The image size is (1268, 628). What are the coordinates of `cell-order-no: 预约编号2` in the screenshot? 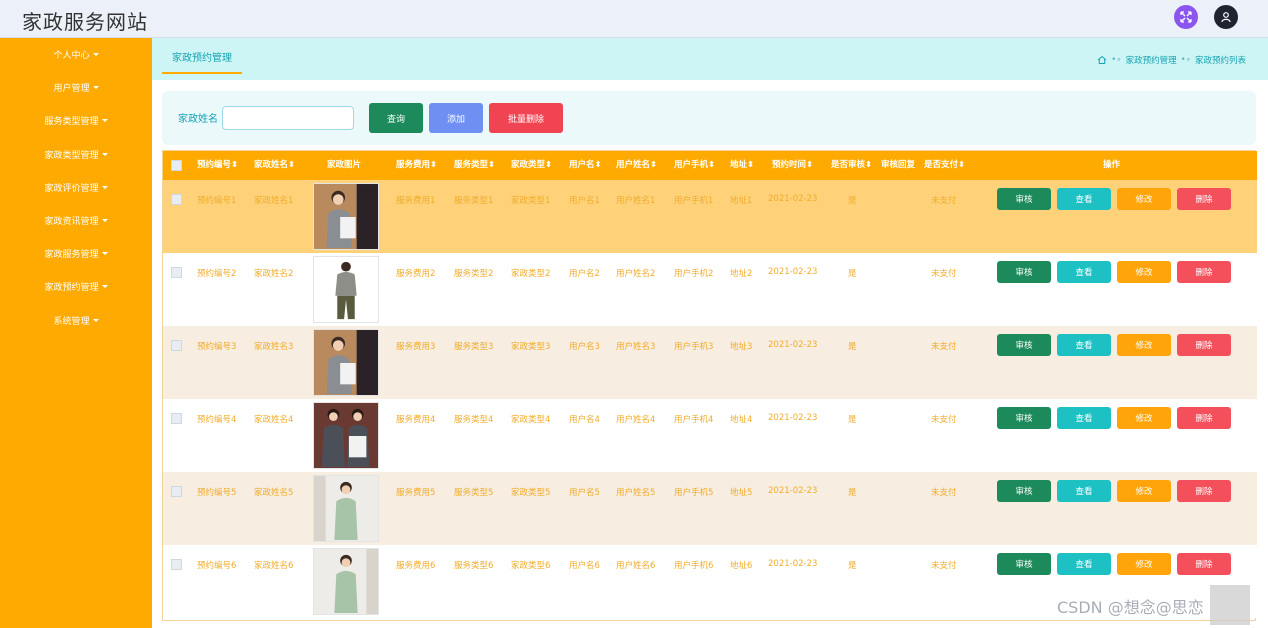 It's located at (217, 274).